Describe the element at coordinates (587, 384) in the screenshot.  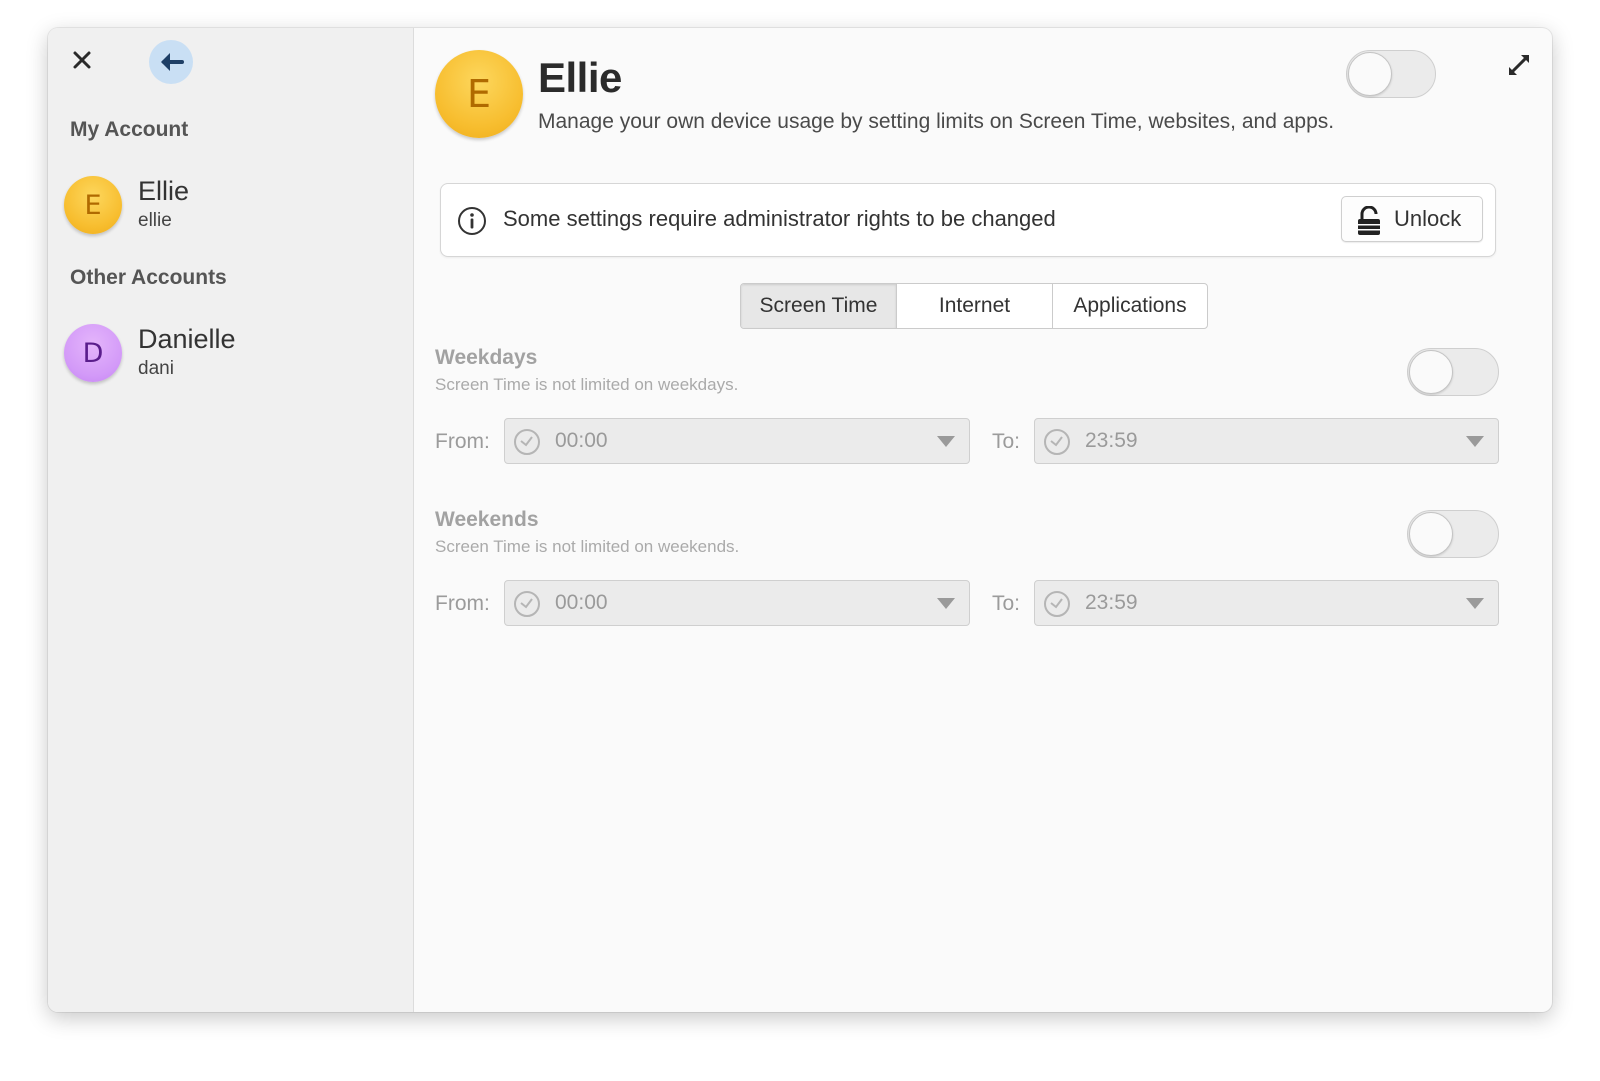
I see `weekdays-description: Screen Time is not limited on weekdays.` at that location.